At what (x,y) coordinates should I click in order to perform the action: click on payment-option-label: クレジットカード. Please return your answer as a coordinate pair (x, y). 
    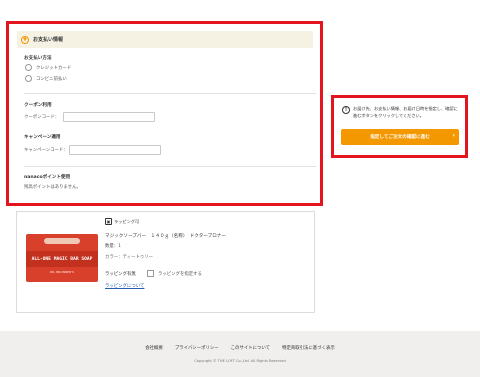
    Looking at the image, I should click on (54, 68).